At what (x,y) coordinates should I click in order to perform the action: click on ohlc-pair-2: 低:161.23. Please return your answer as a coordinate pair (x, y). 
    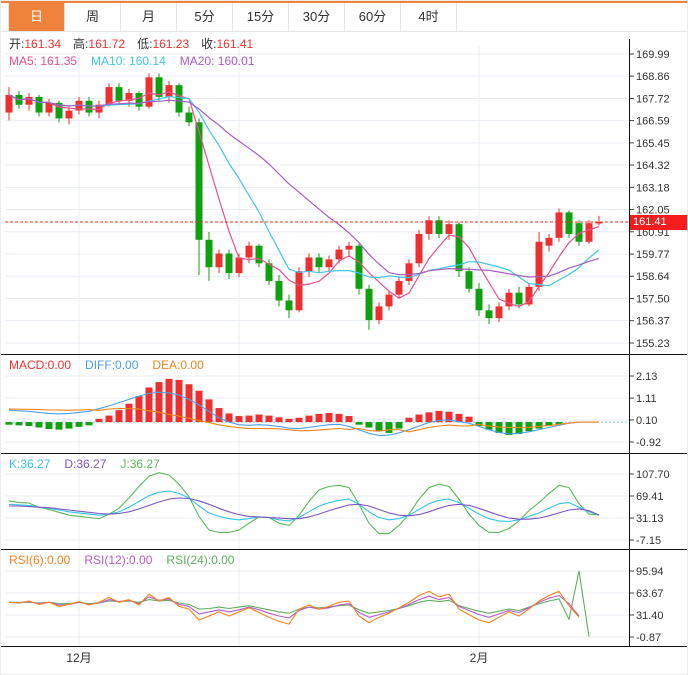
    Looking at the image, I should click on (163, 44).